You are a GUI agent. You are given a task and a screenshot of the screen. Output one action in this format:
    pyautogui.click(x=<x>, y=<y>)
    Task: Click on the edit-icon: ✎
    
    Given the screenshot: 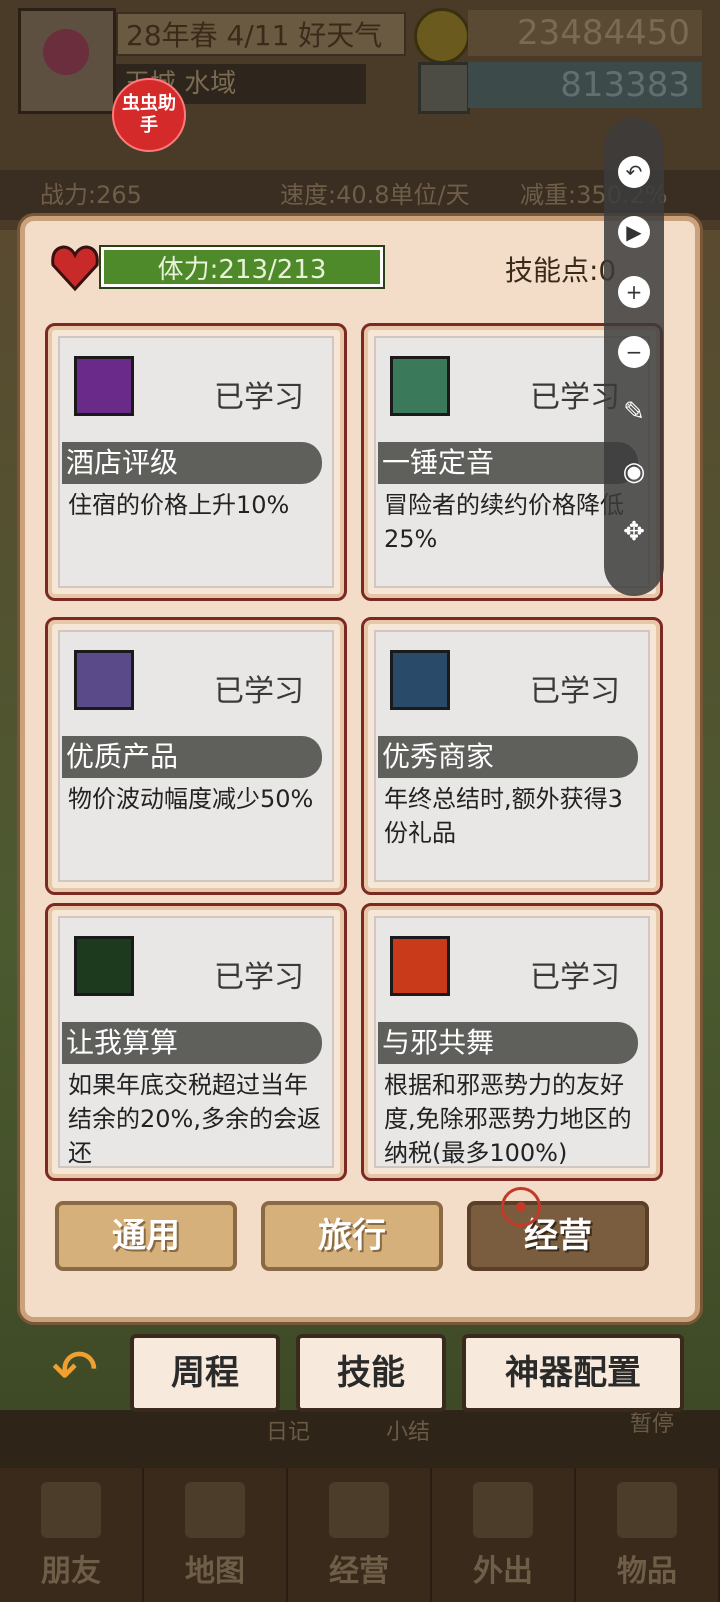 What is the action you would take?
    pyautogui.click(x=634, y=412)
    